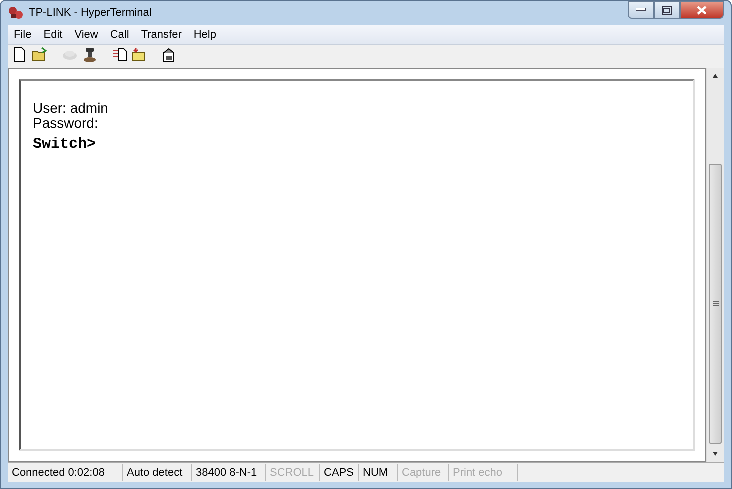 The width and height of the screenshot is (732, 489). Describe the element at coordinates (64, 144) in the screenshot. I see `prompt-line: Switch>` at that location.